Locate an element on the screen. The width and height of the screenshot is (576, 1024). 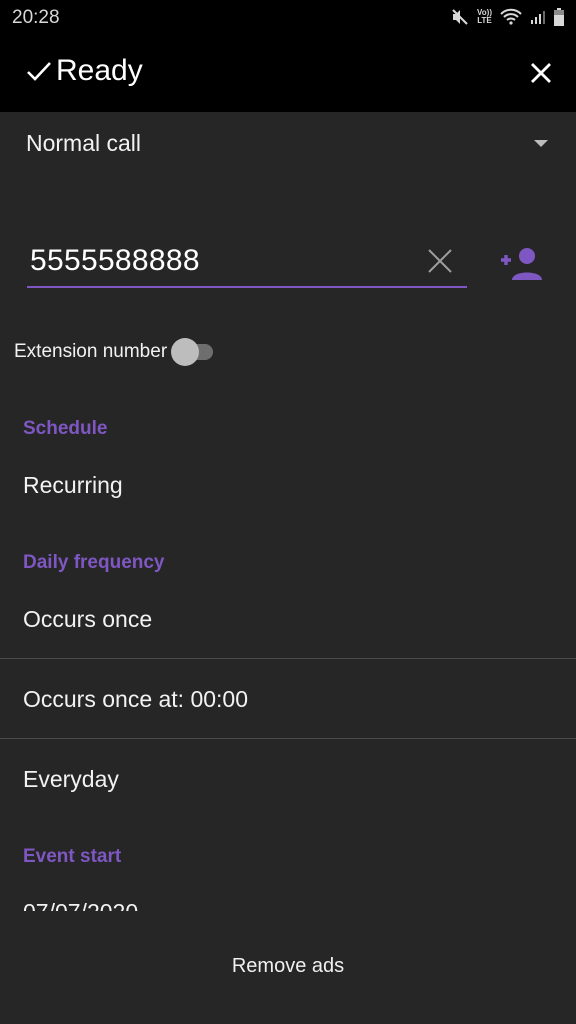
toggle-thumb is located at coordinates (185, 352).